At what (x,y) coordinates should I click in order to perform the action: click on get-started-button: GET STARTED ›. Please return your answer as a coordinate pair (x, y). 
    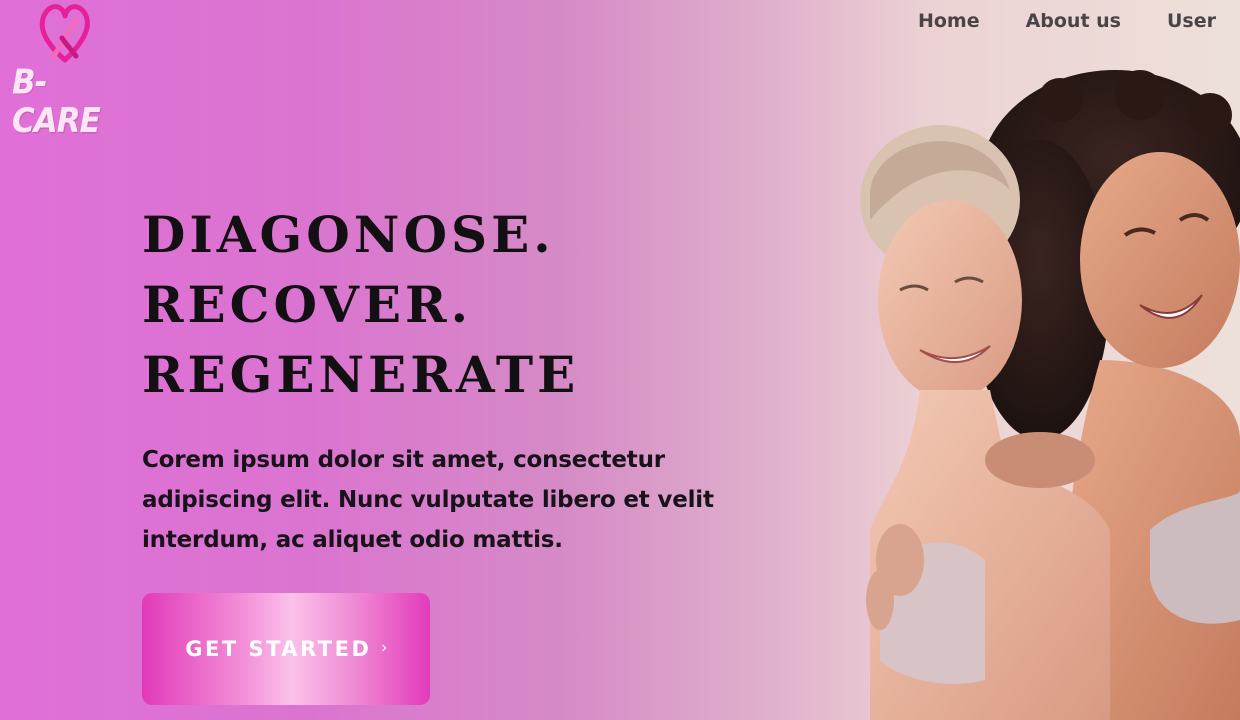
    Looking at the image, I should click on (286, 649).